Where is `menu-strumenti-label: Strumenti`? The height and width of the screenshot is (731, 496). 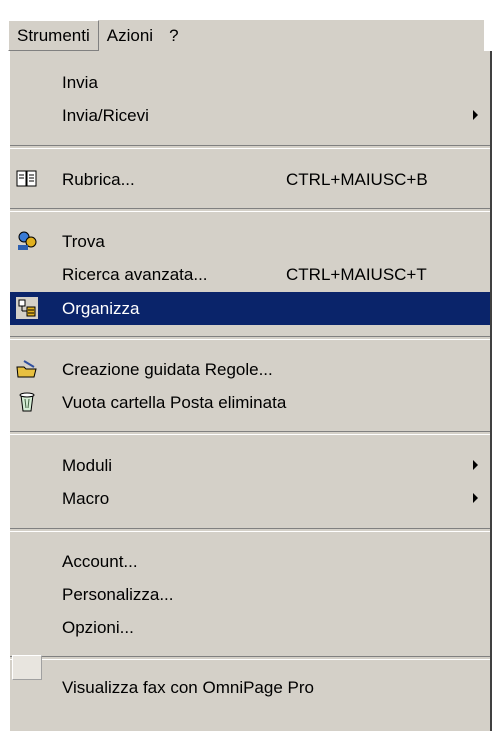
menu-strumenti-label: Strumenti is located at coordinates (53, 35).